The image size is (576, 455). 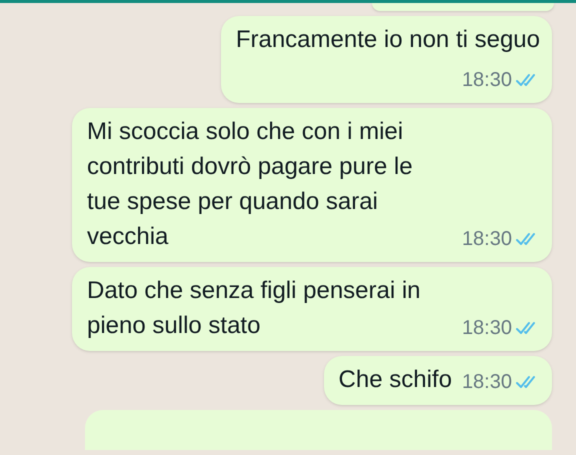 I want to click on message-text: Dato che senza figli penserai in pieno sullo stato, so click(x=254, y=308).